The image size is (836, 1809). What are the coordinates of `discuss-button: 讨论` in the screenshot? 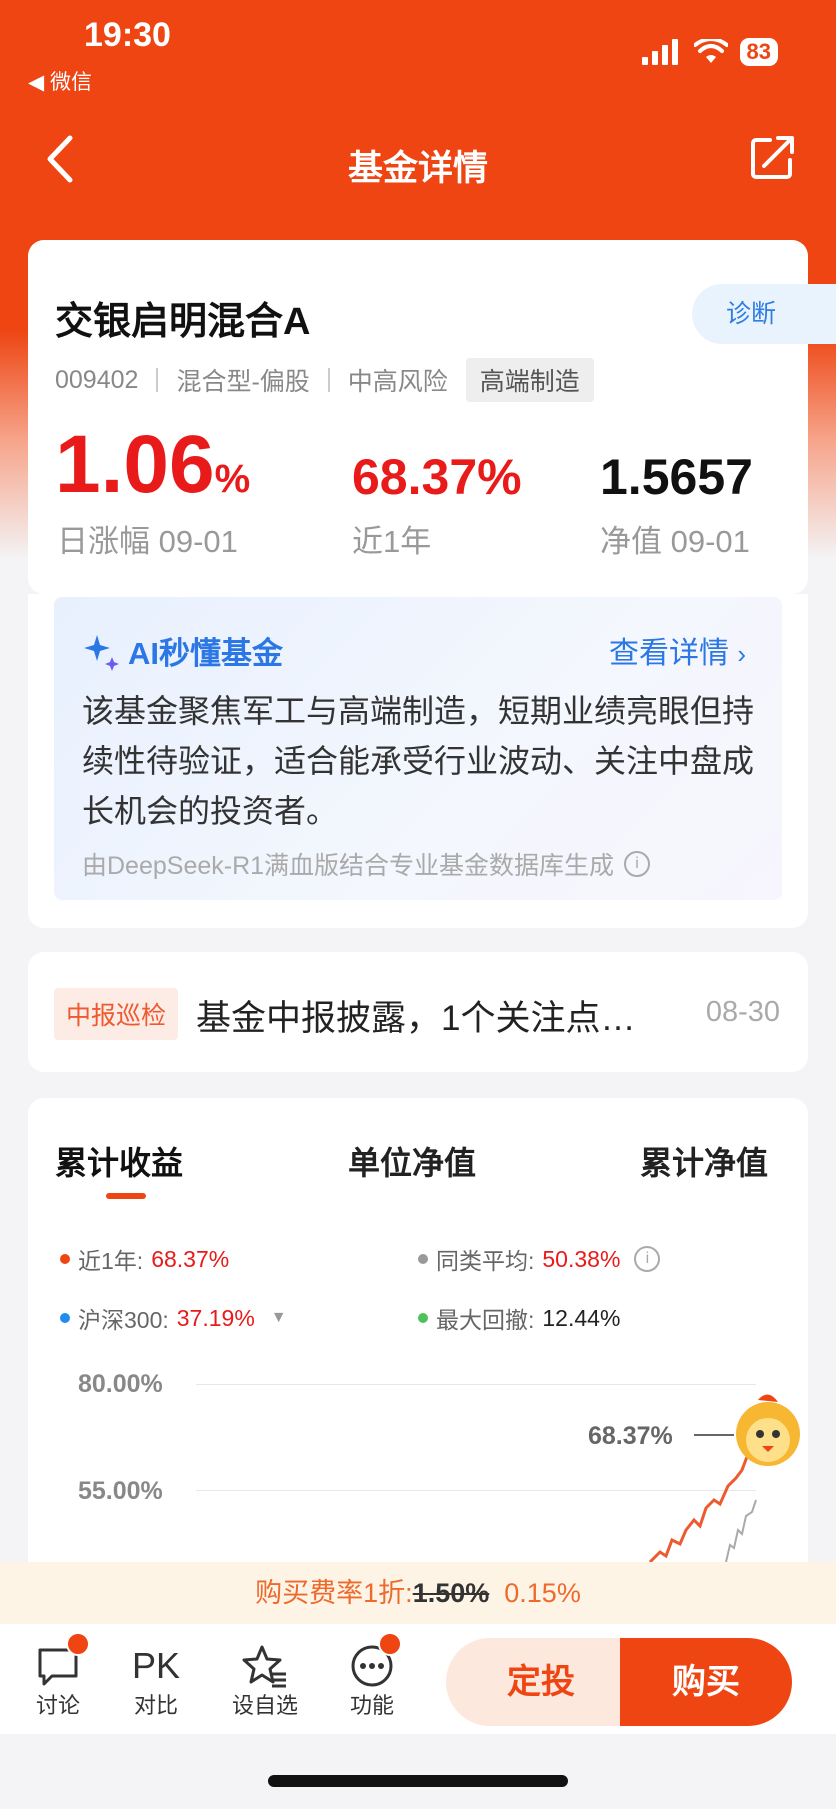 It's located at (58, 1682).